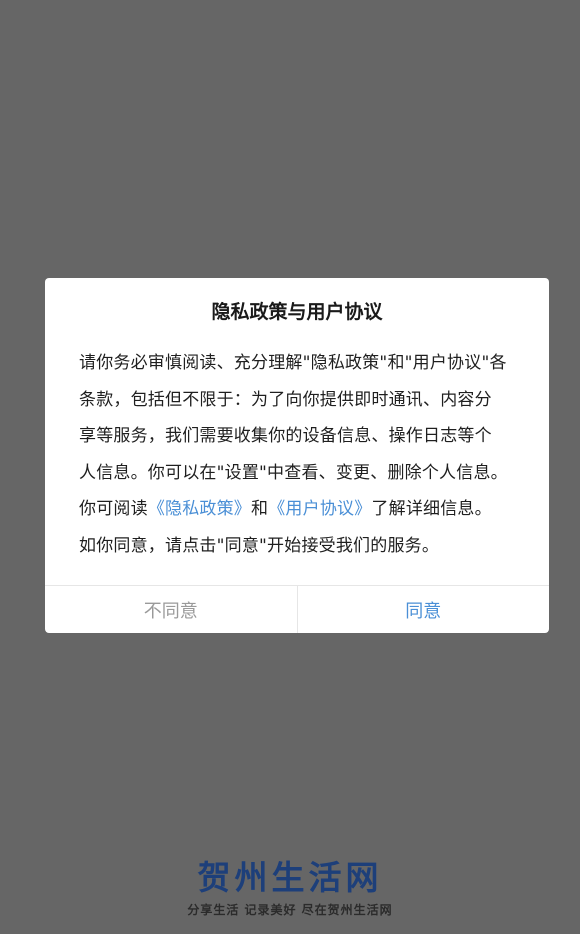  Describe the element at coordinates (113, 509) in the screenshot. I see `read-prefix: 你可阅读` at that location.